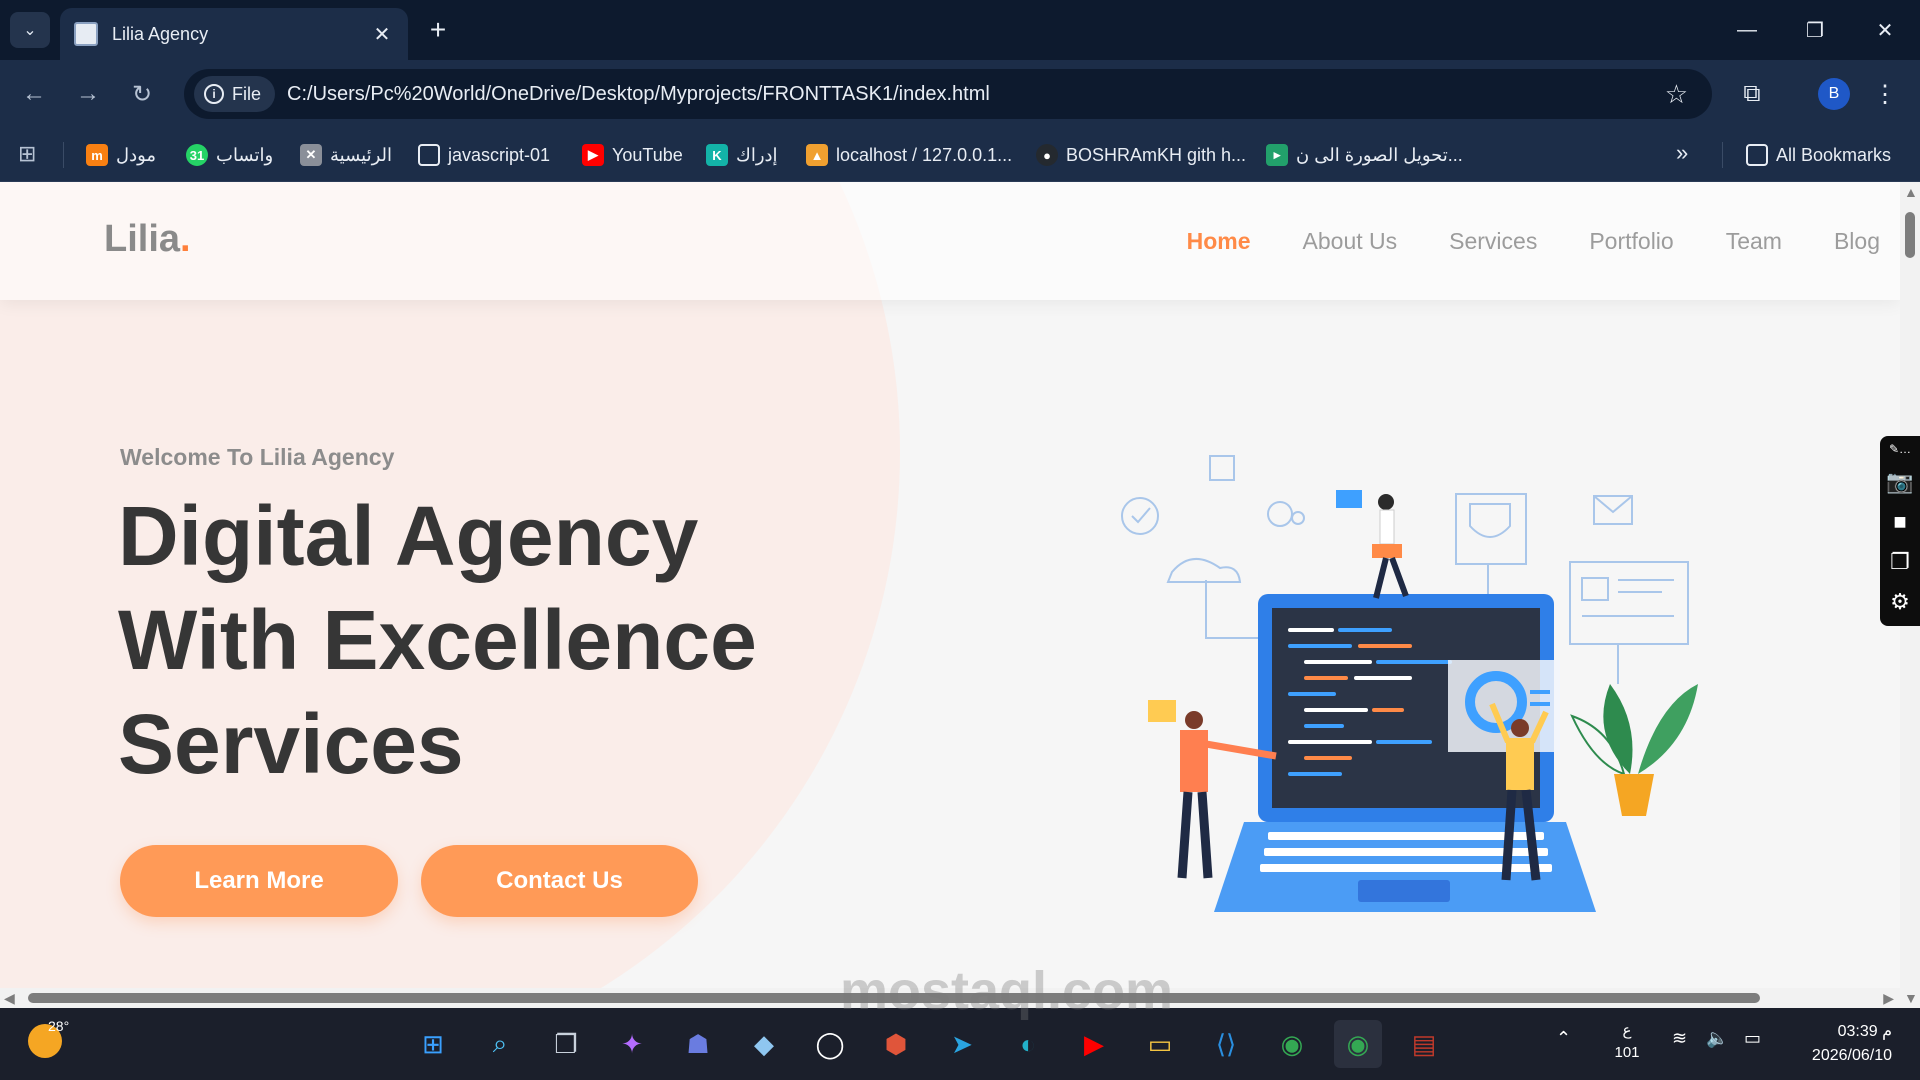 This screenshot has width=1920, height=1080. Describe the element at coordinates (962, 1044) in the screenshot. I see `telegram-icon: ➤` at that location.